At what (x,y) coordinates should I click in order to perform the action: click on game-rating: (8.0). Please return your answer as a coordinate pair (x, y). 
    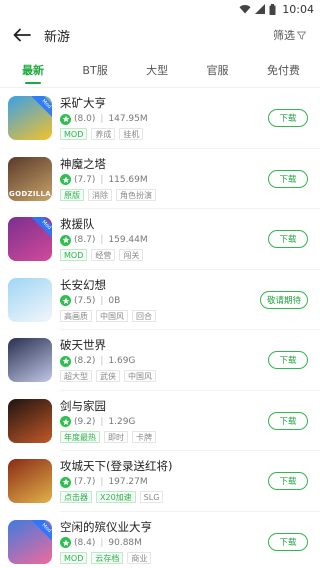
    Looking at the image, I should click on (85, 119).